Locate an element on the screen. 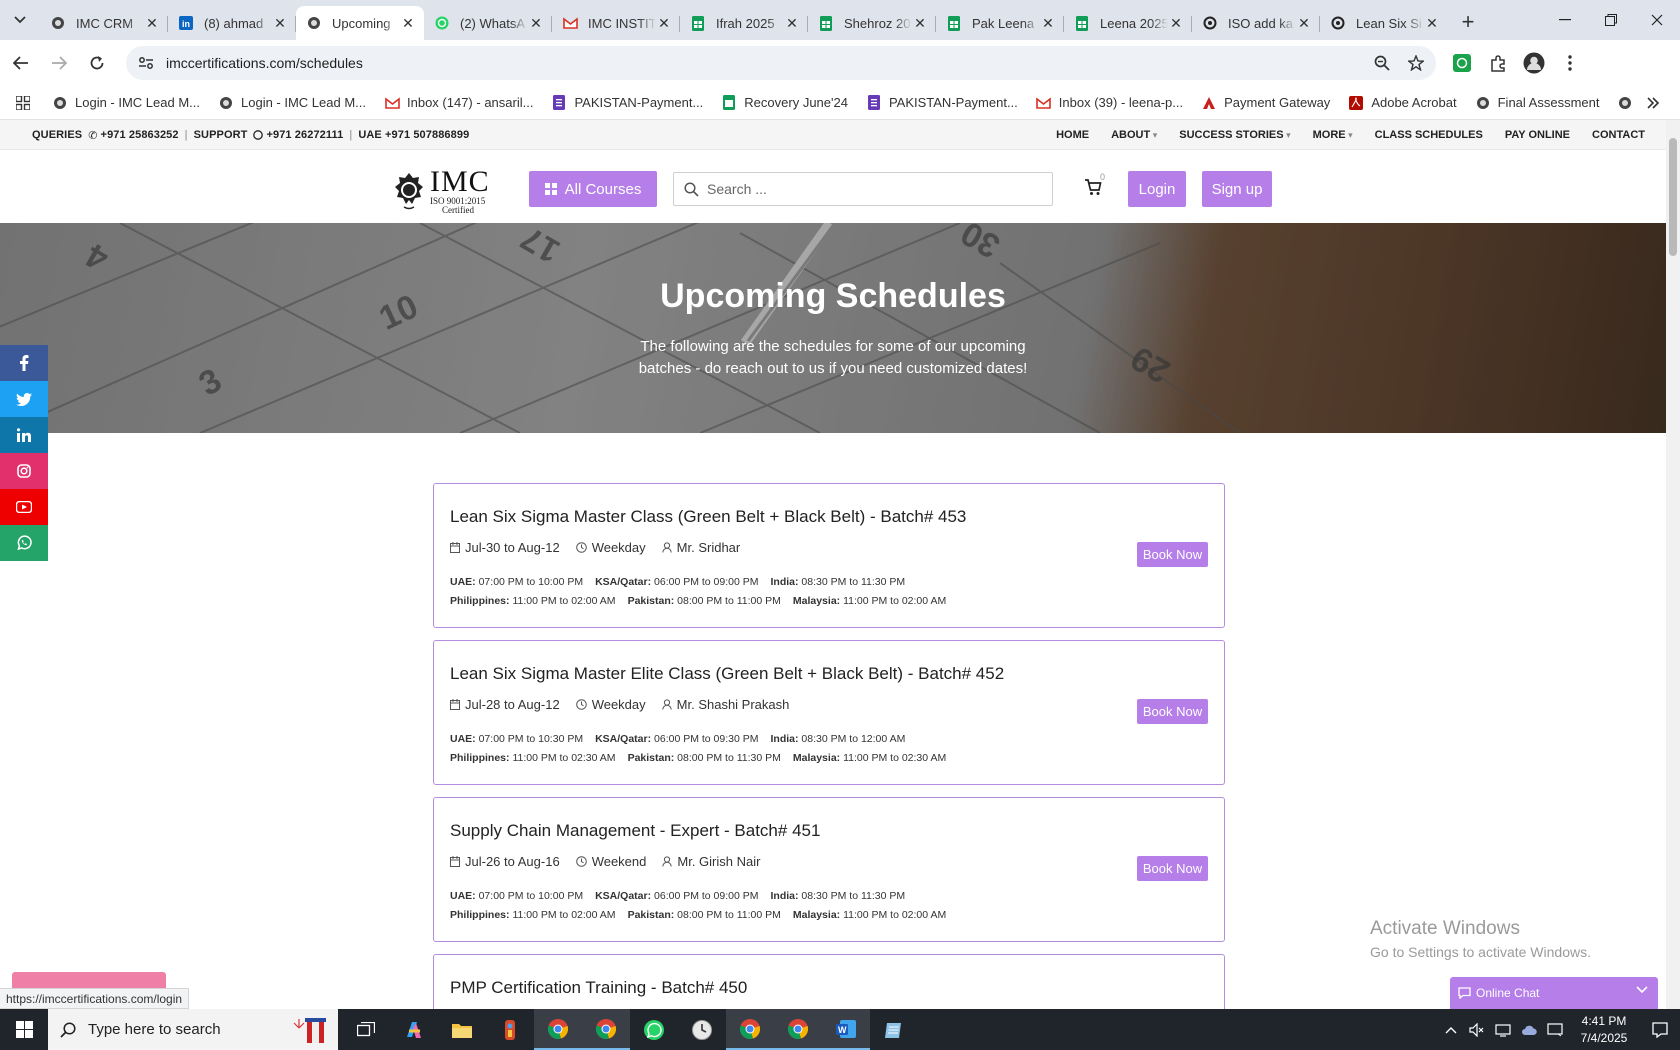 The width and height of the screenshot is (1680, 1050). bookmark-item: Adobe Acrobat is located at coordinates (1402, 103).